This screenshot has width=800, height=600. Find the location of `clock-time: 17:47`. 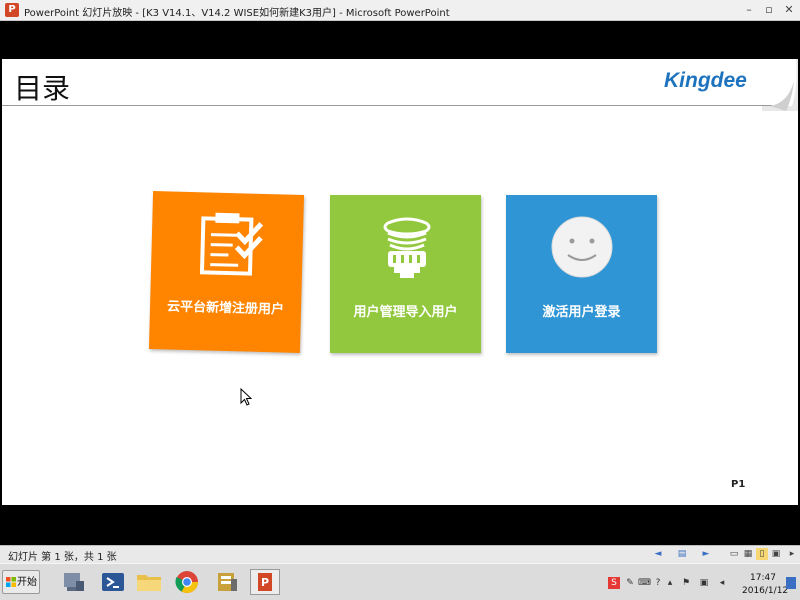

clock-time: 17:47 is located at coordinates (763, 578).